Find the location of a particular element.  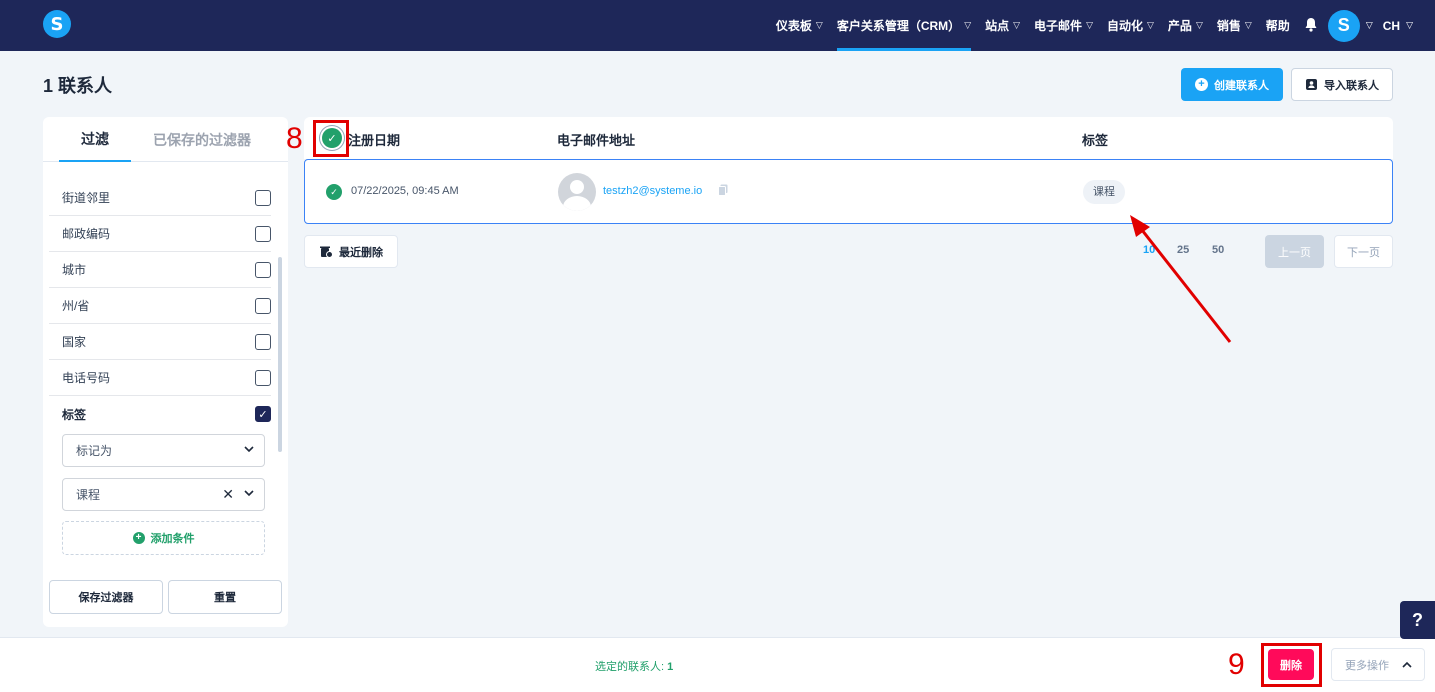

tab-saved-filters: 已保存的过滤器 is located at coordinates (202, 139).